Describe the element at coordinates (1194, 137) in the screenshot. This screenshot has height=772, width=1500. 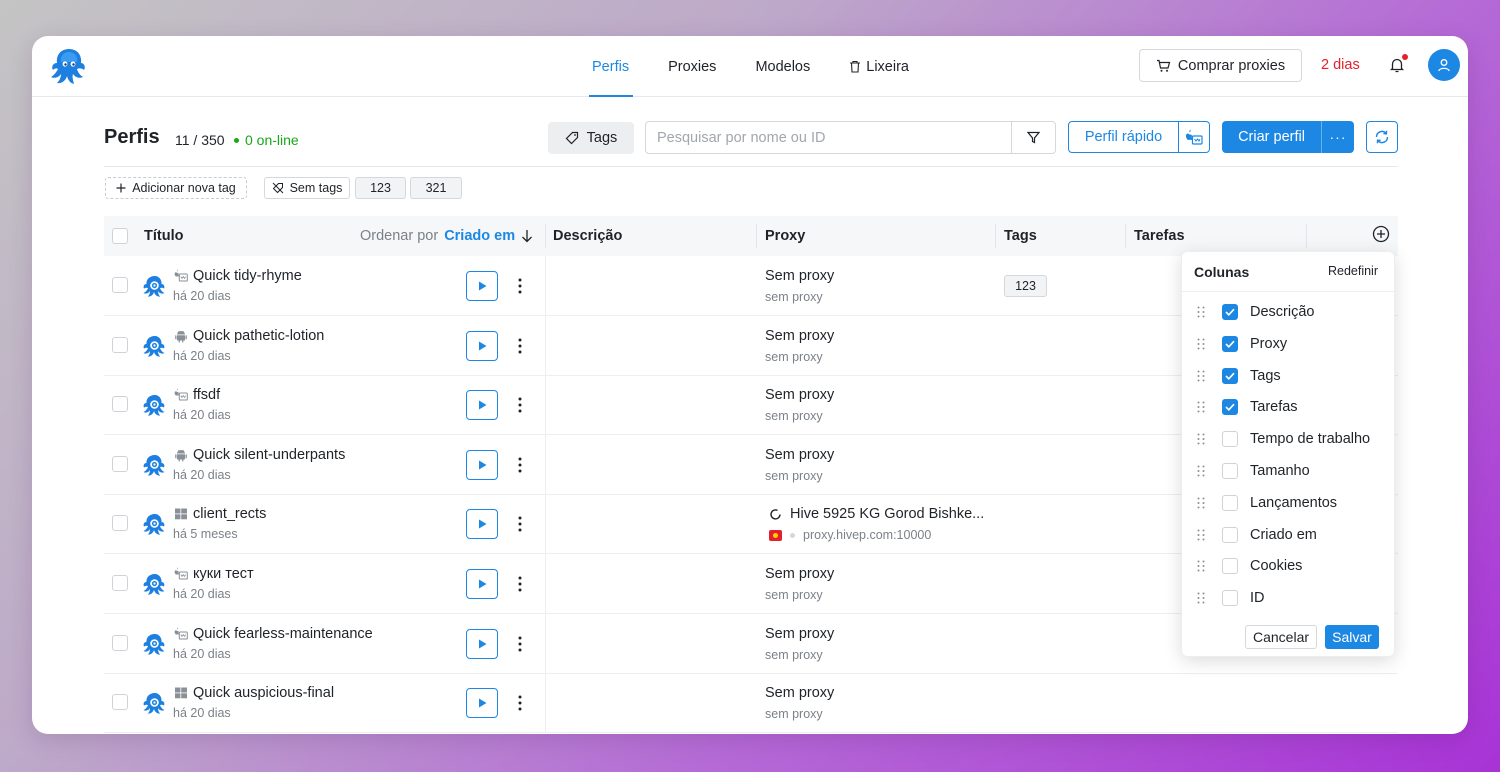
I see `quick-profile-os-button` at that location.